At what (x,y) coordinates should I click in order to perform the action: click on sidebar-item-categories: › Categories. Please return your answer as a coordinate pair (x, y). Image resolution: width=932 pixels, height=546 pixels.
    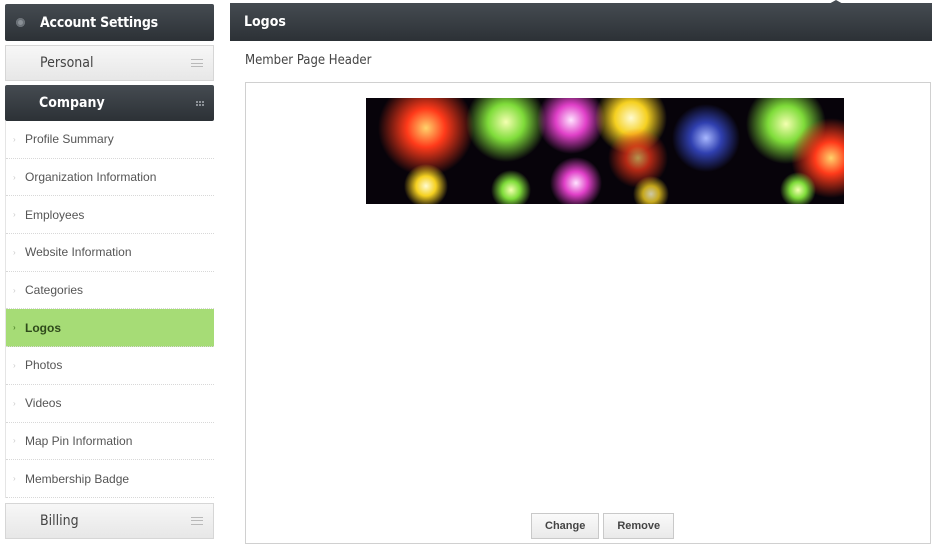
    Looking at the image, I should click on (110, 291).